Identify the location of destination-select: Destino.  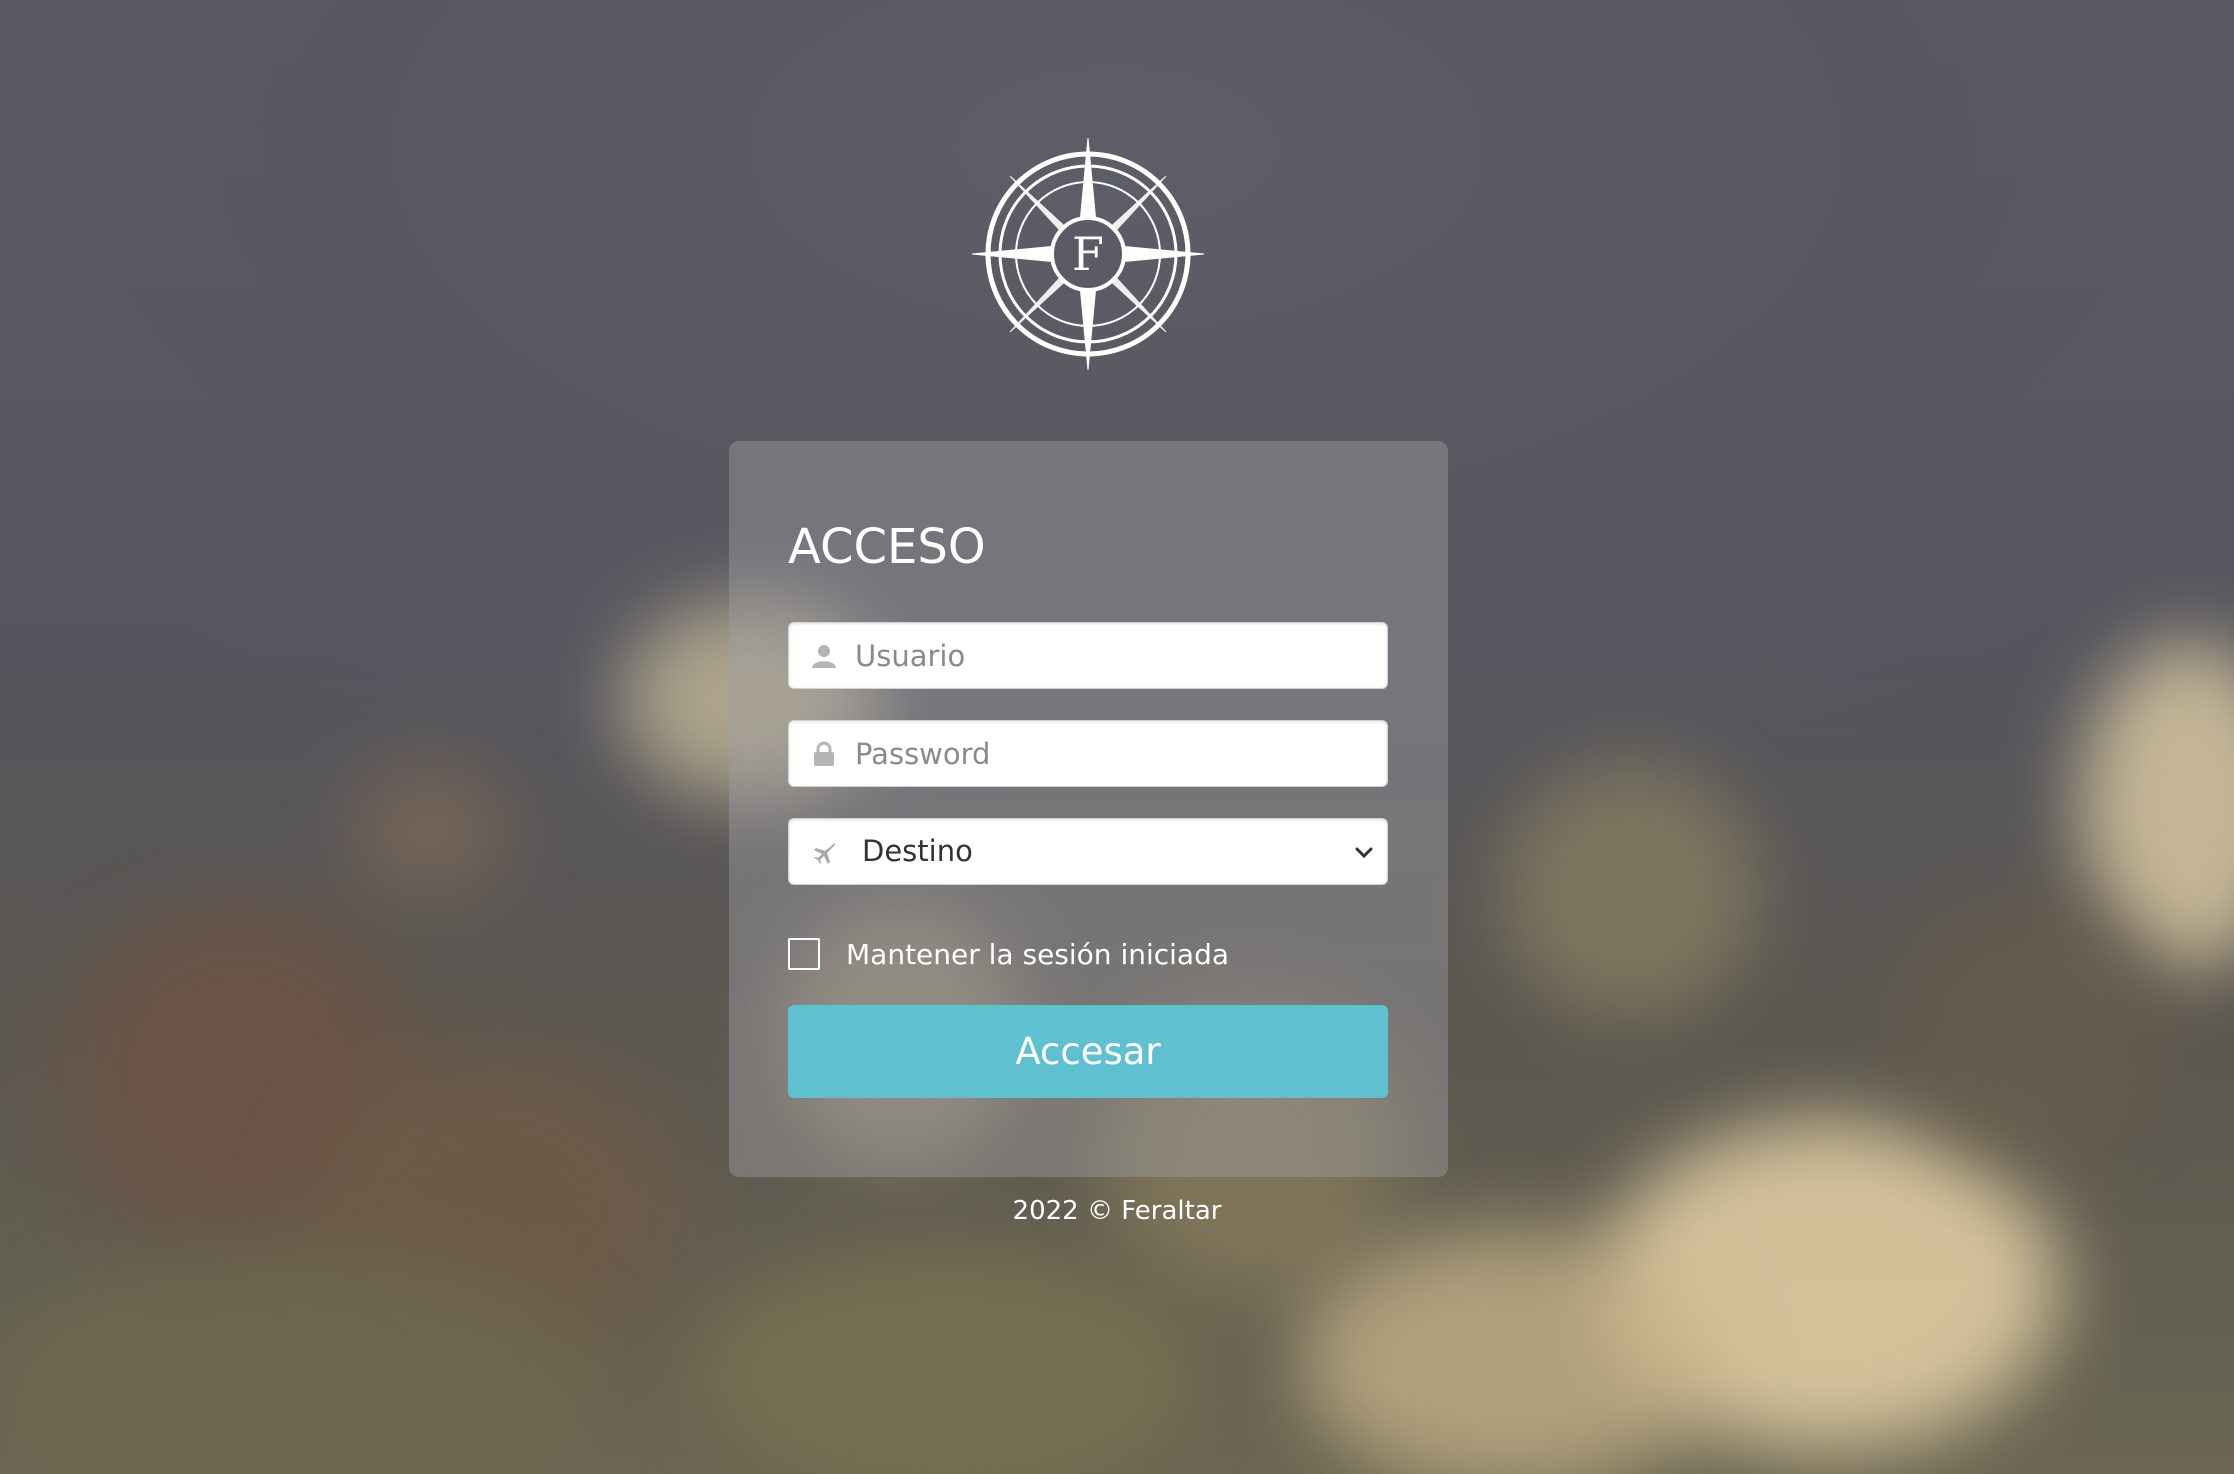
(1088, 851).